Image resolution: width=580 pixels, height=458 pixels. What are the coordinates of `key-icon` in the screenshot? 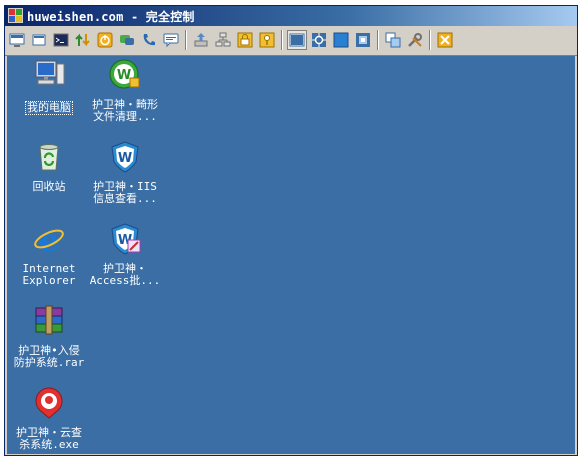 It's located at (267, 40).